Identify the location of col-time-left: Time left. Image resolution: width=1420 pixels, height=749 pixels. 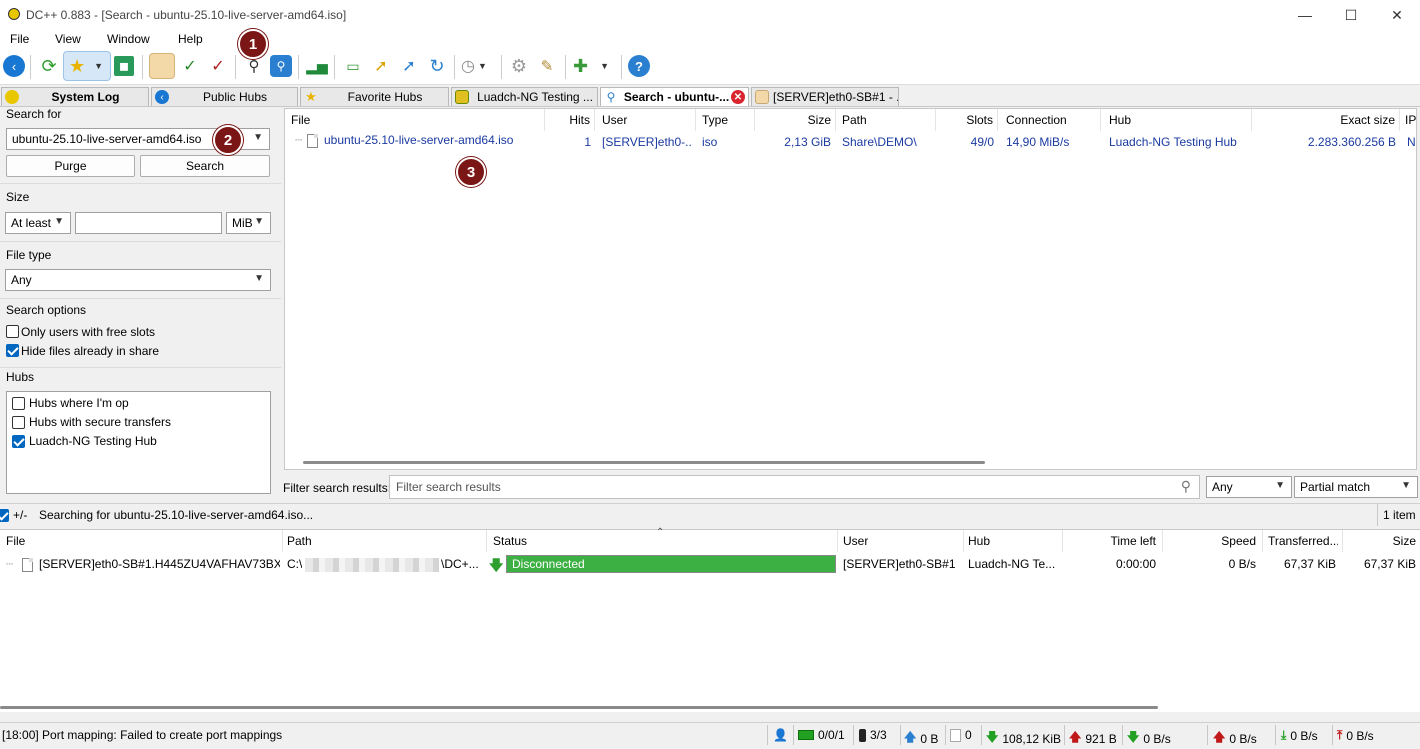
(1109, 541).